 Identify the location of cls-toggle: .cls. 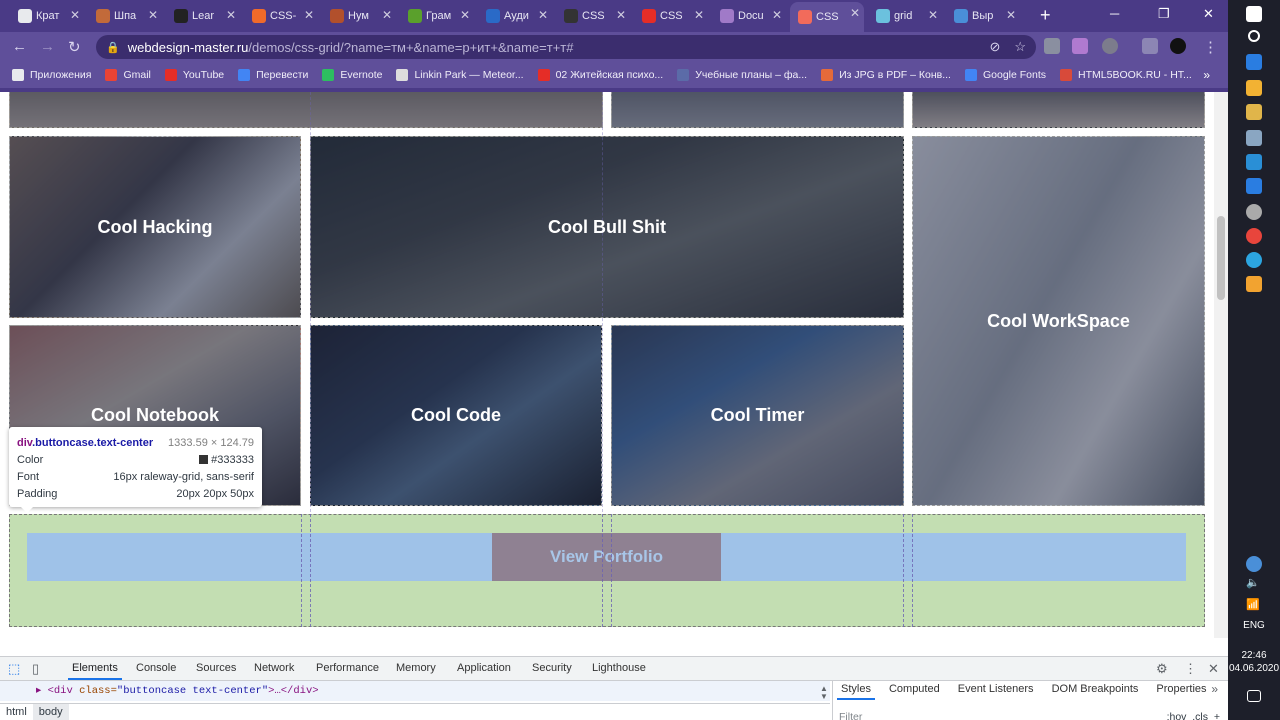
(1200, 715).